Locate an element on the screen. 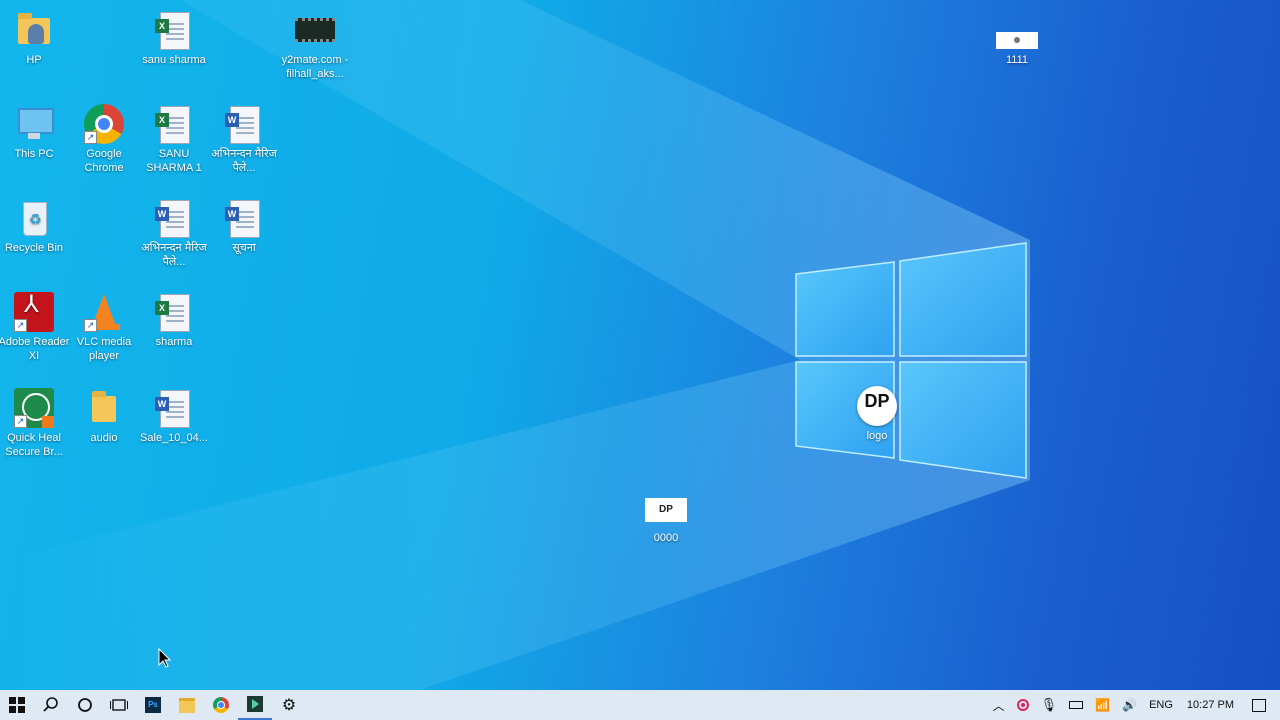  taskbar-photoshop: Ps is located at coordinates (153, 705).